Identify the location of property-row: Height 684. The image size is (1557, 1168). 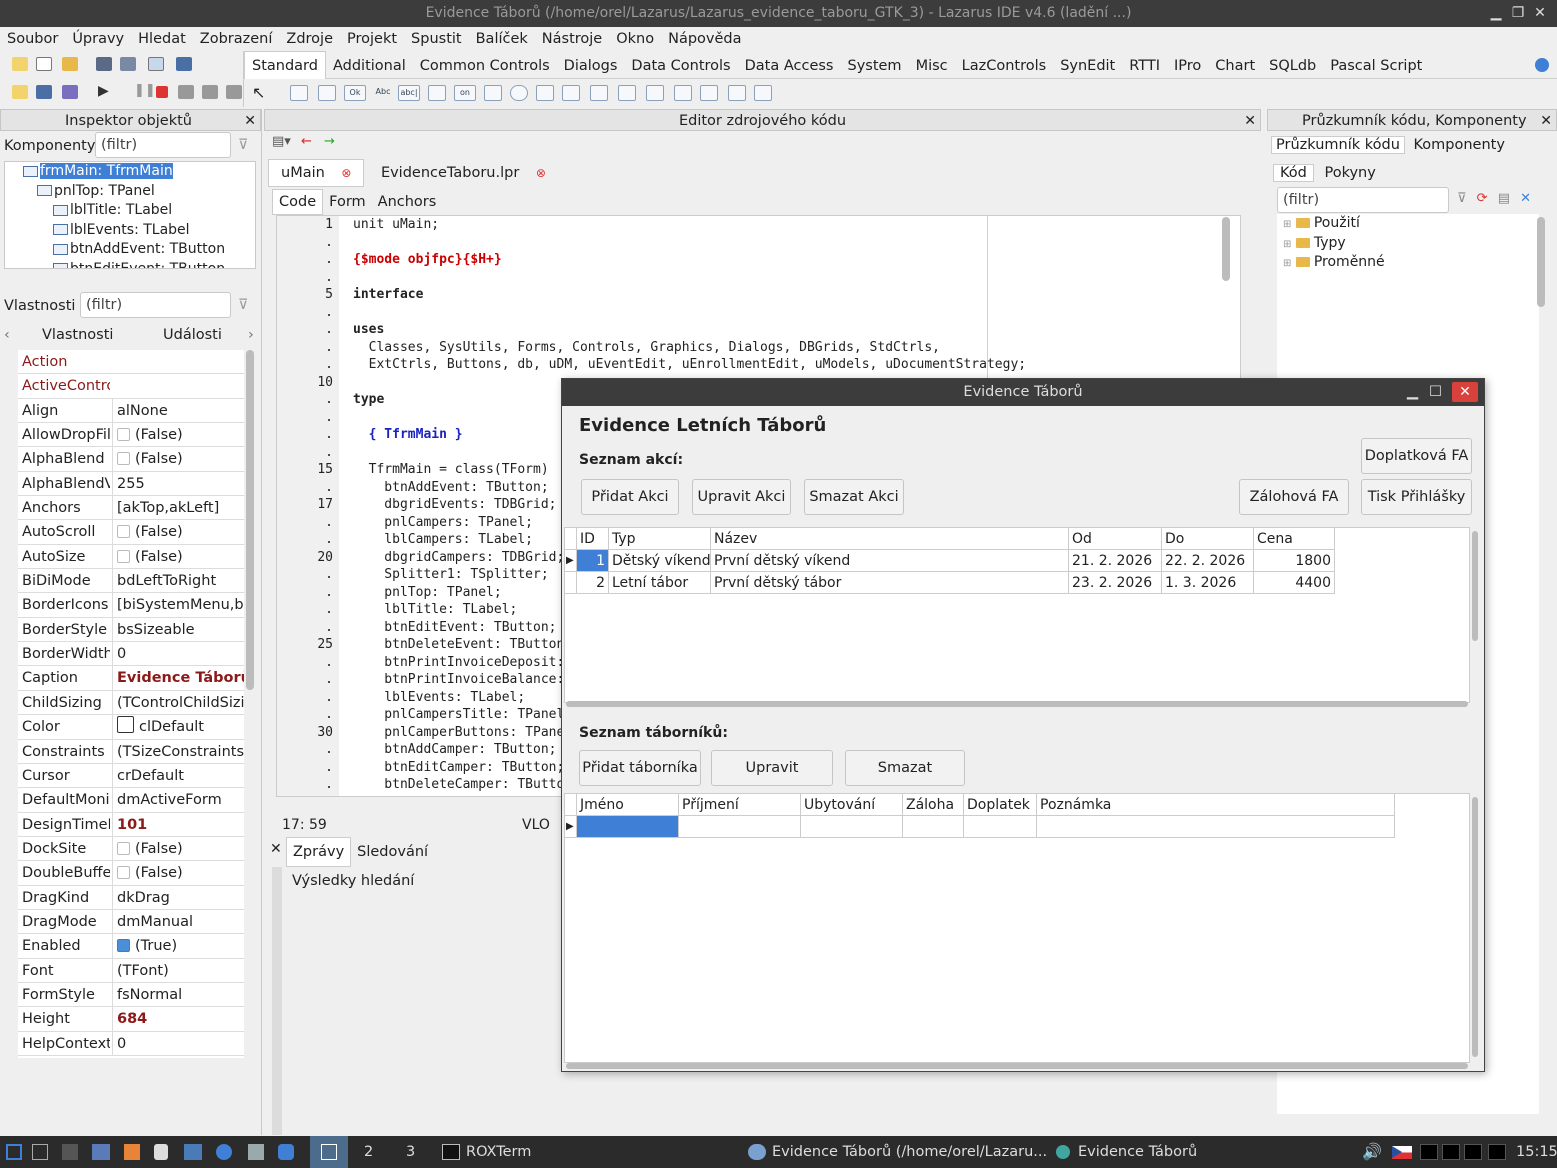
(131, 1019).